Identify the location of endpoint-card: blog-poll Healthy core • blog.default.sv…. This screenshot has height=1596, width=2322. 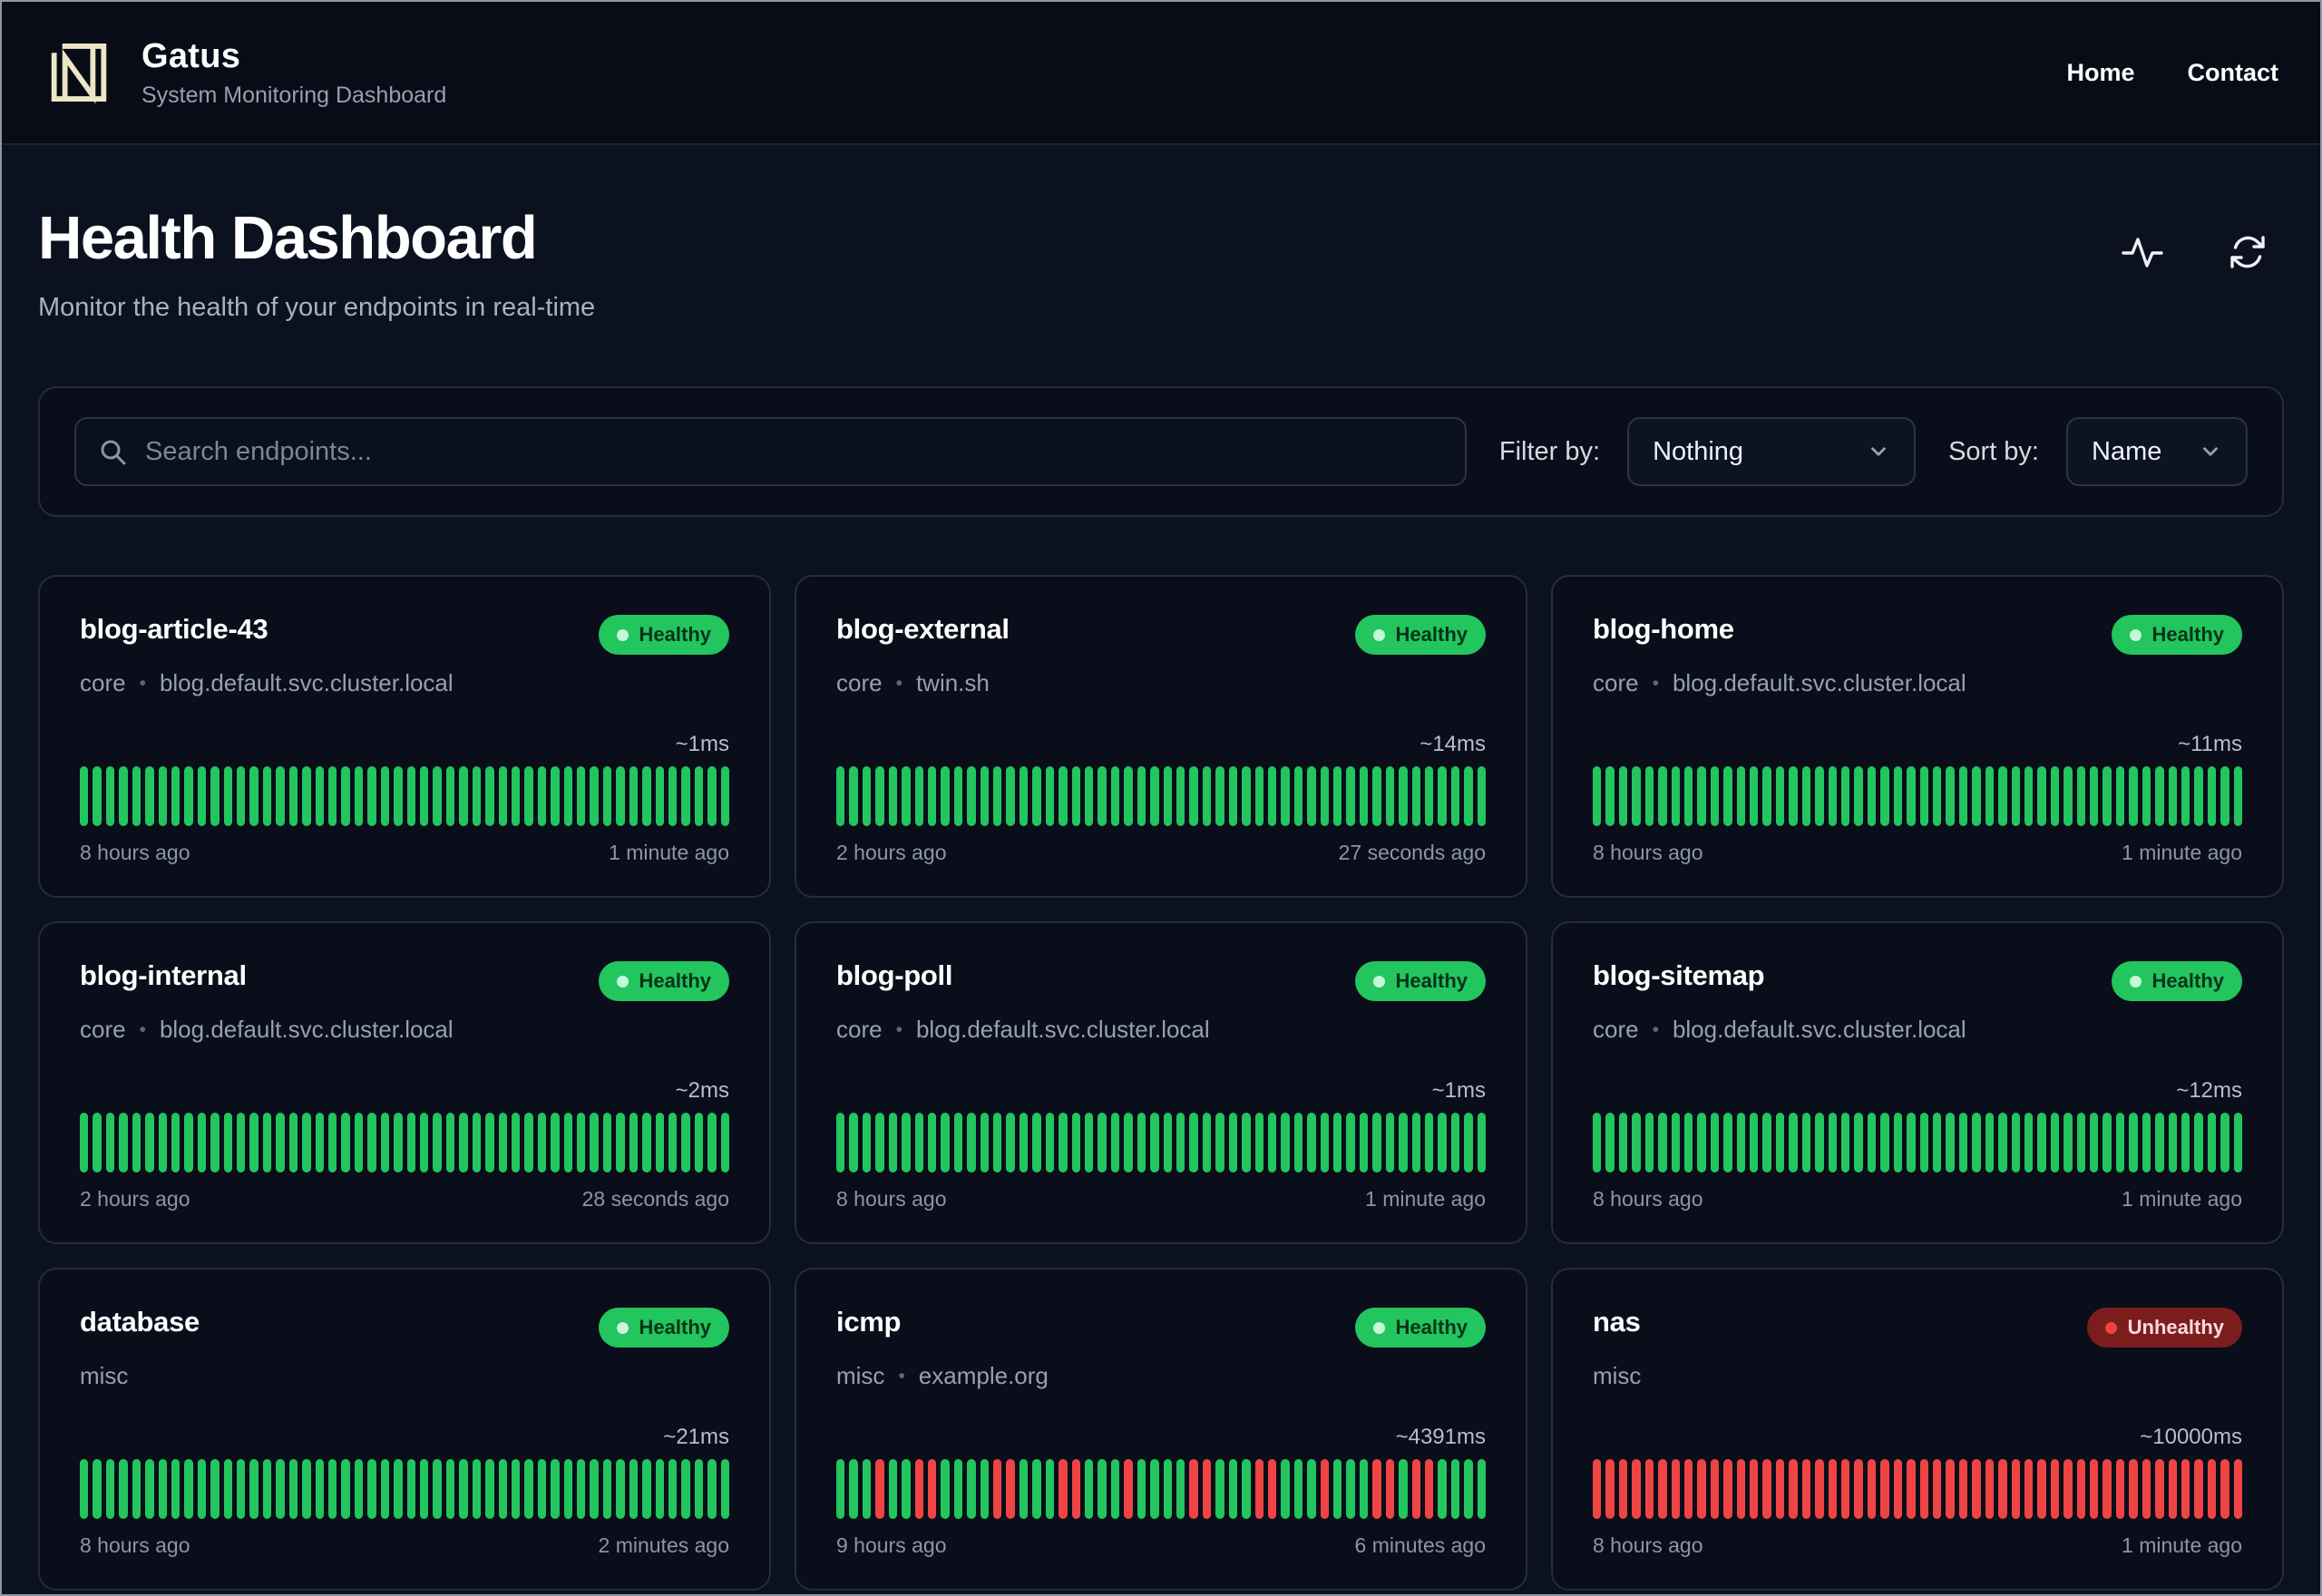
(1161, 1082).